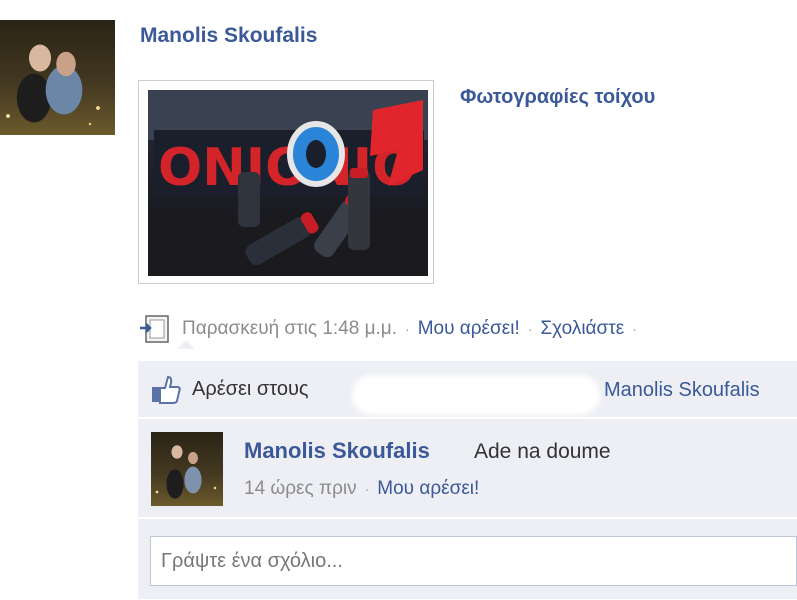  Describe the element at coordinates (682, 390) in the screenshot. I see `liker-name: Manolis Skoufalis` at that location.